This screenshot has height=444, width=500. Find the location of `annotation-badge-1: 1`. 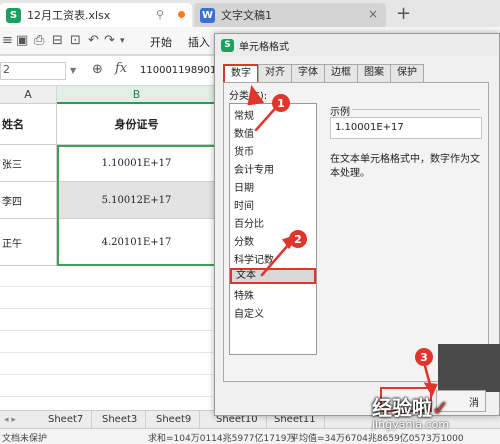

annotation-badge-1: 1 is located at coordinates (281, 103).